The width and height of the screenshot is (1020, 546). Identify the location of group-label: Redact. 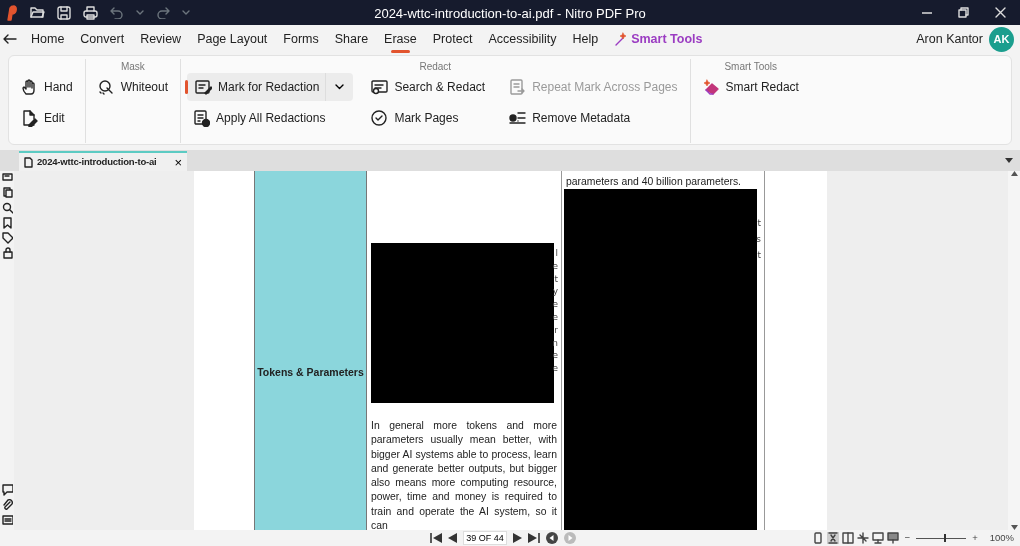
(435, 66).